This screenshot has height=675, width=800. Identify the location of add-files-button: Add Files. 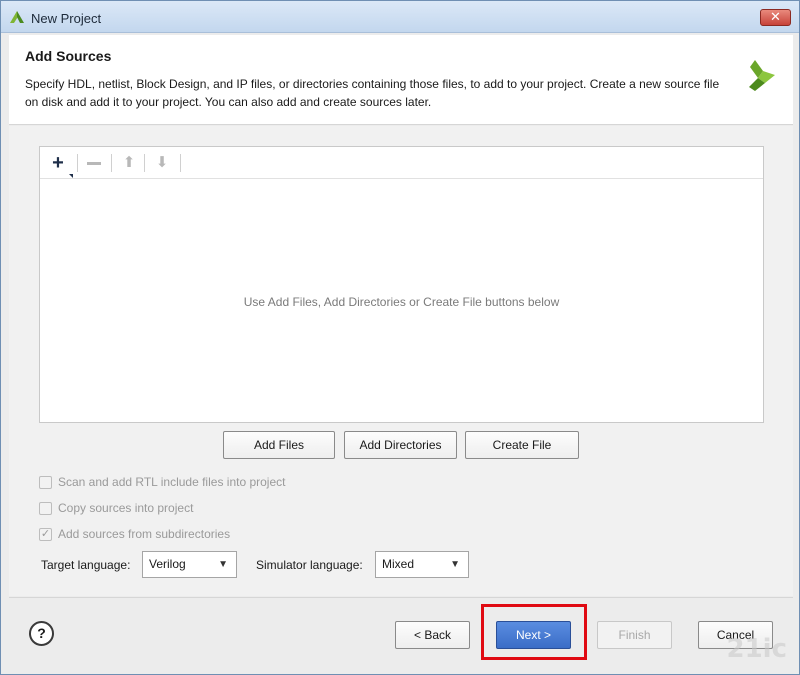
(279, 445).